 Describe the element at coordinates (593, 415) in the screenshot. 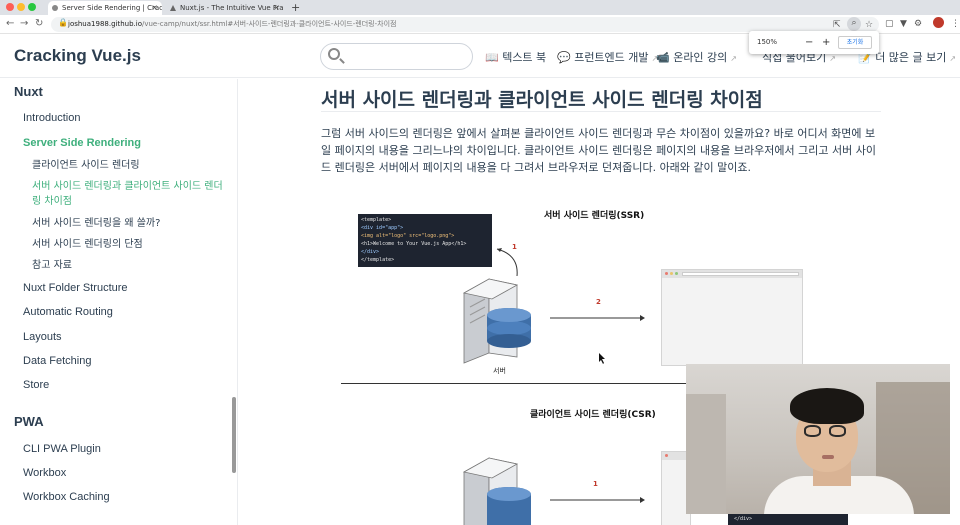

I see `csr-title: 클라이언트 사이드 렌더링(CSR)` at that location.